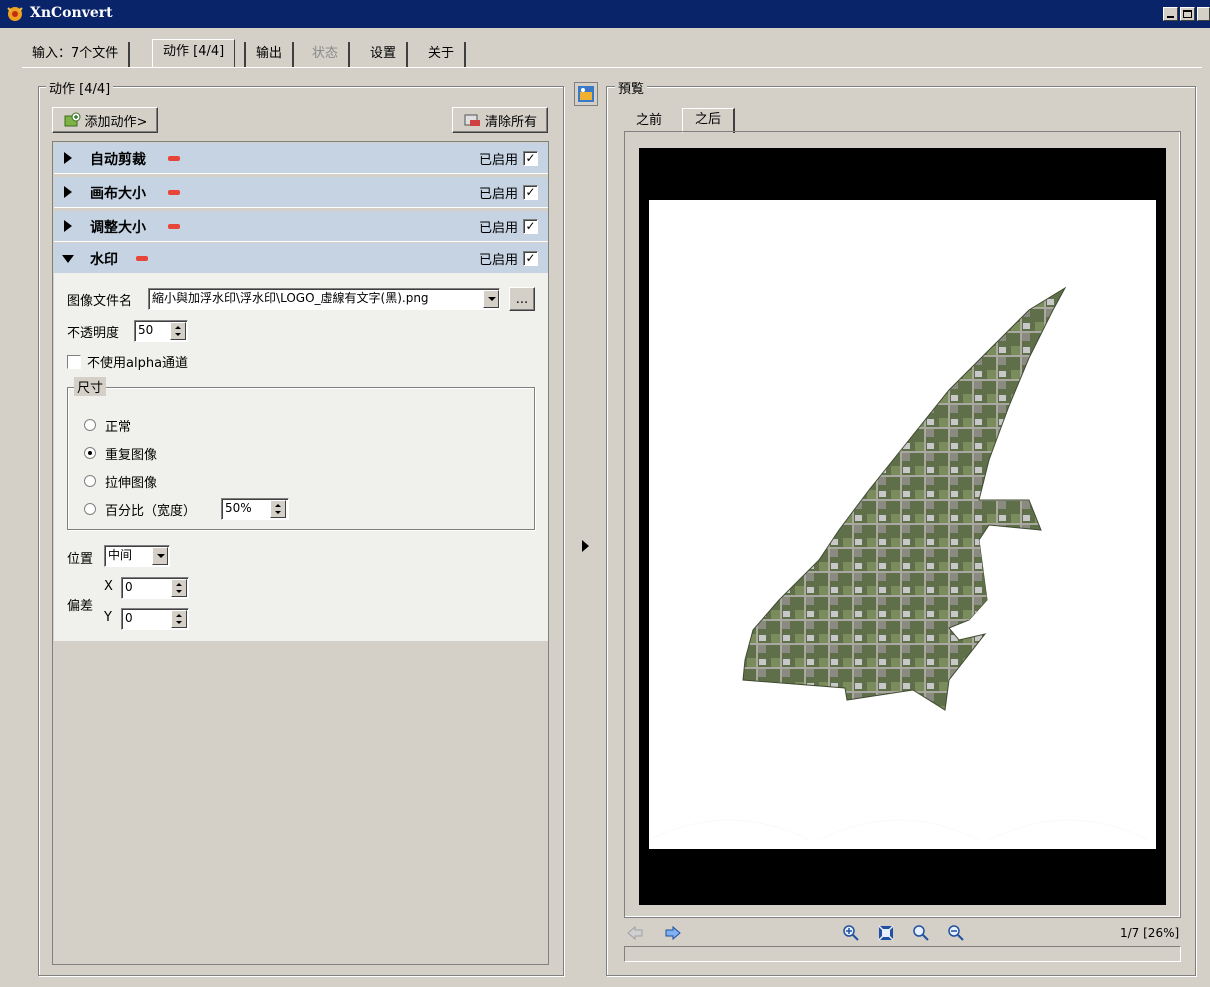 The height and width of the screenshot is (987, 1210). I want to click on tab-output: 输出, so click(269, 54).